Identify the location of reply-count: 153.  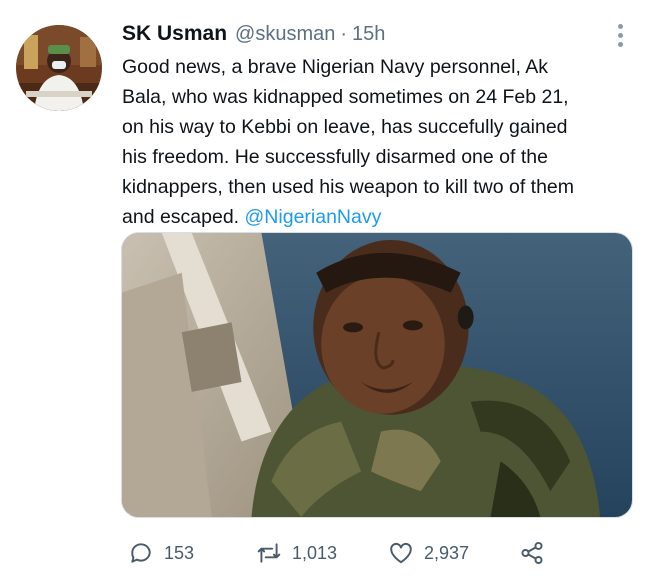
(179, 552).